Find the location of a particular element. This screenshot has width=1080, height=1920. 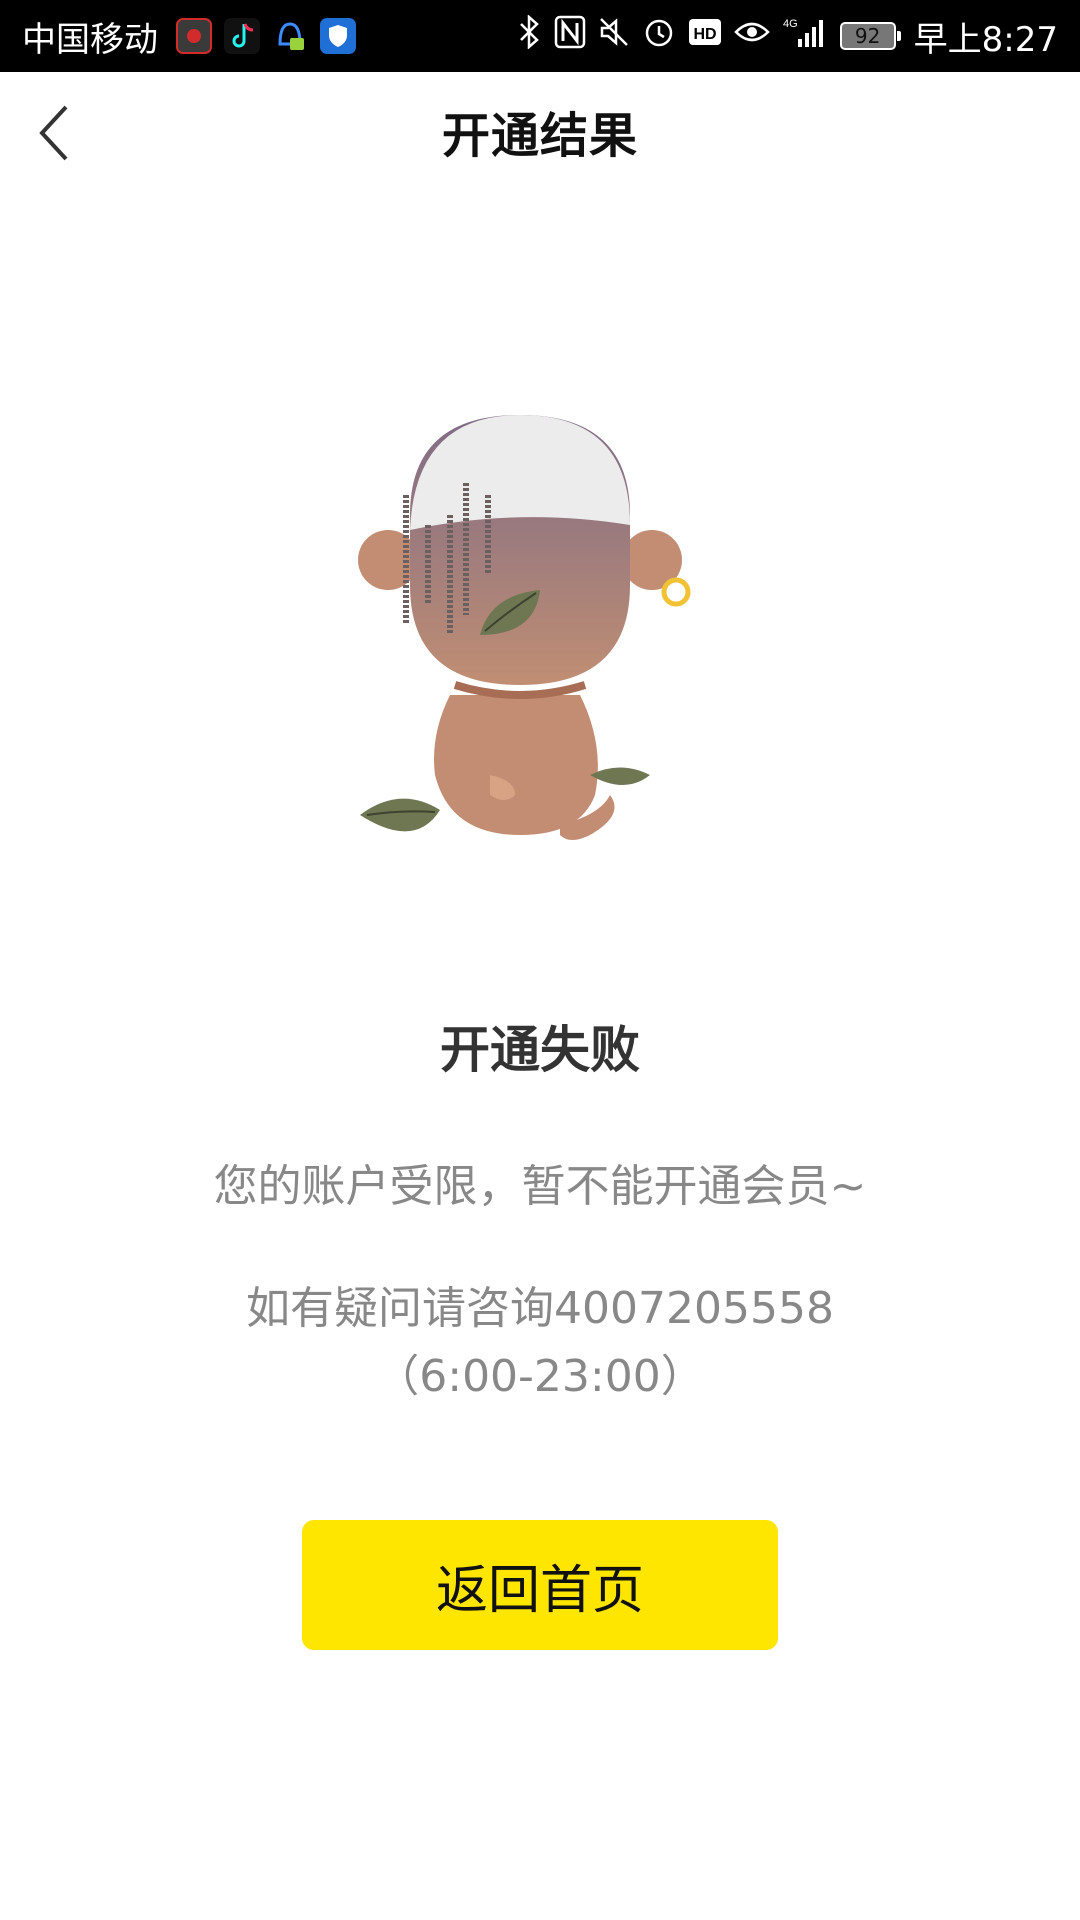

alarm-icon is located at coordinates (659, 36).